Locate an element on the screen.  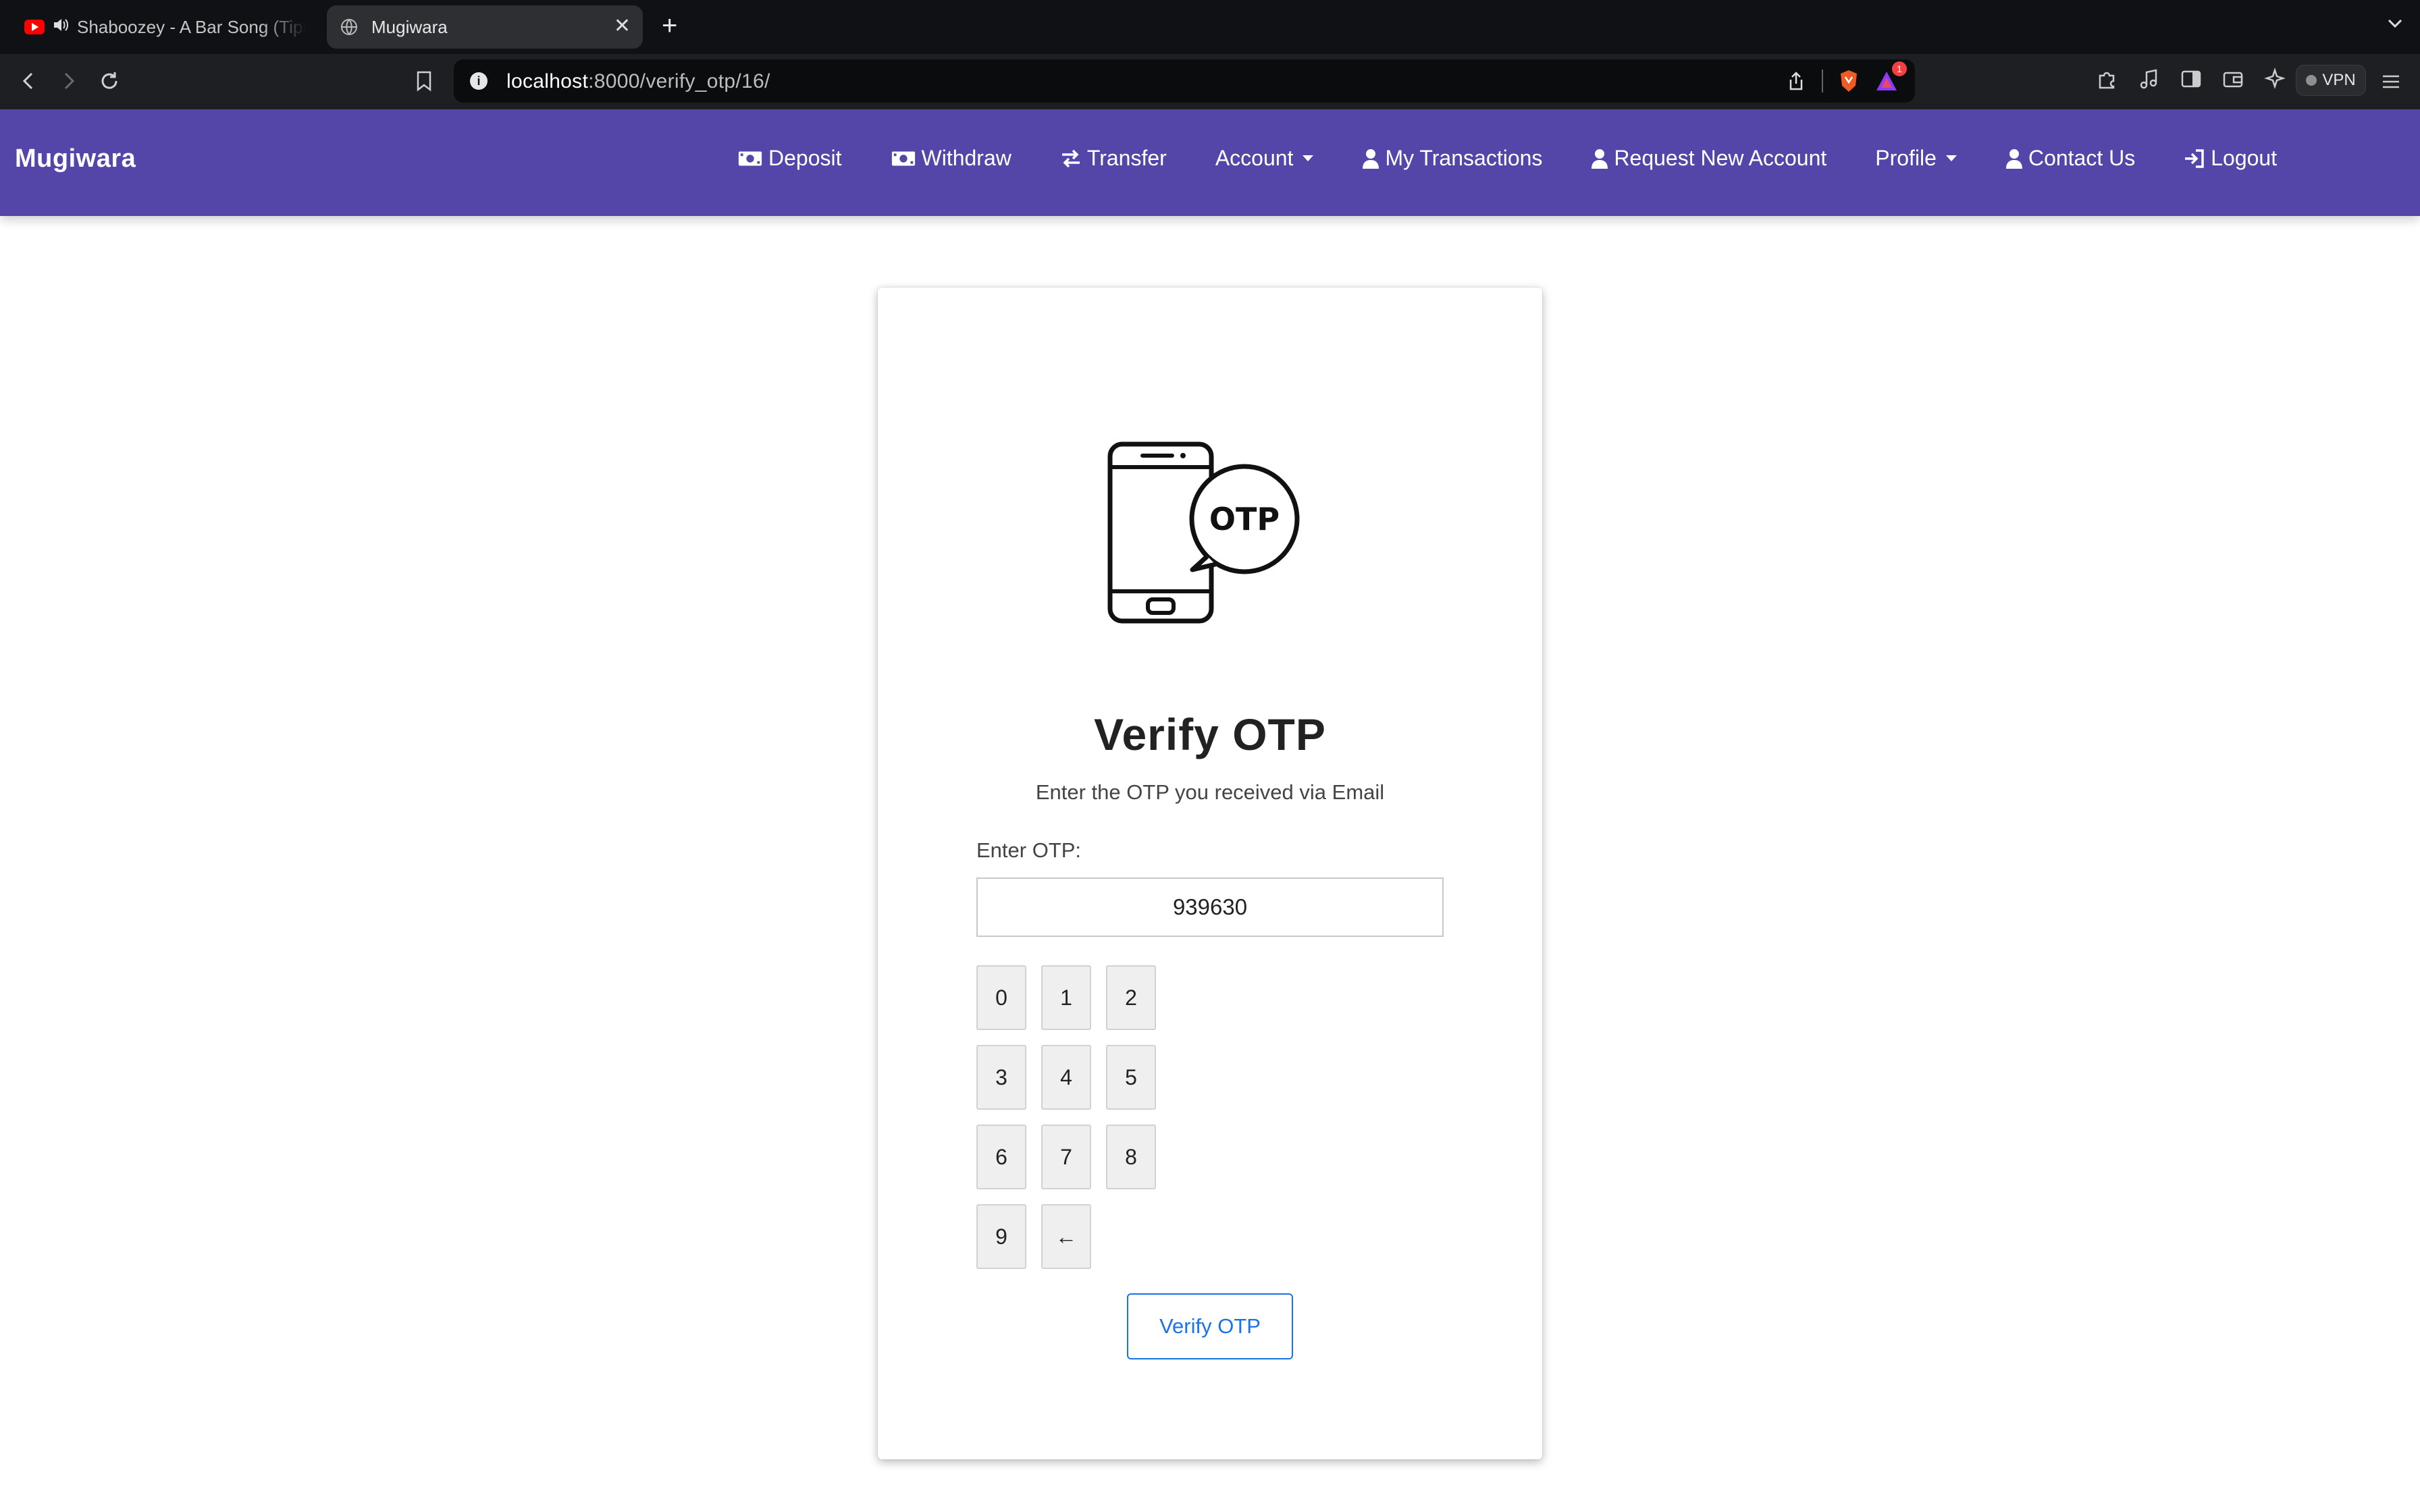
verify-otp-button: Verify OTP is located at coordinates (1210, 1326).